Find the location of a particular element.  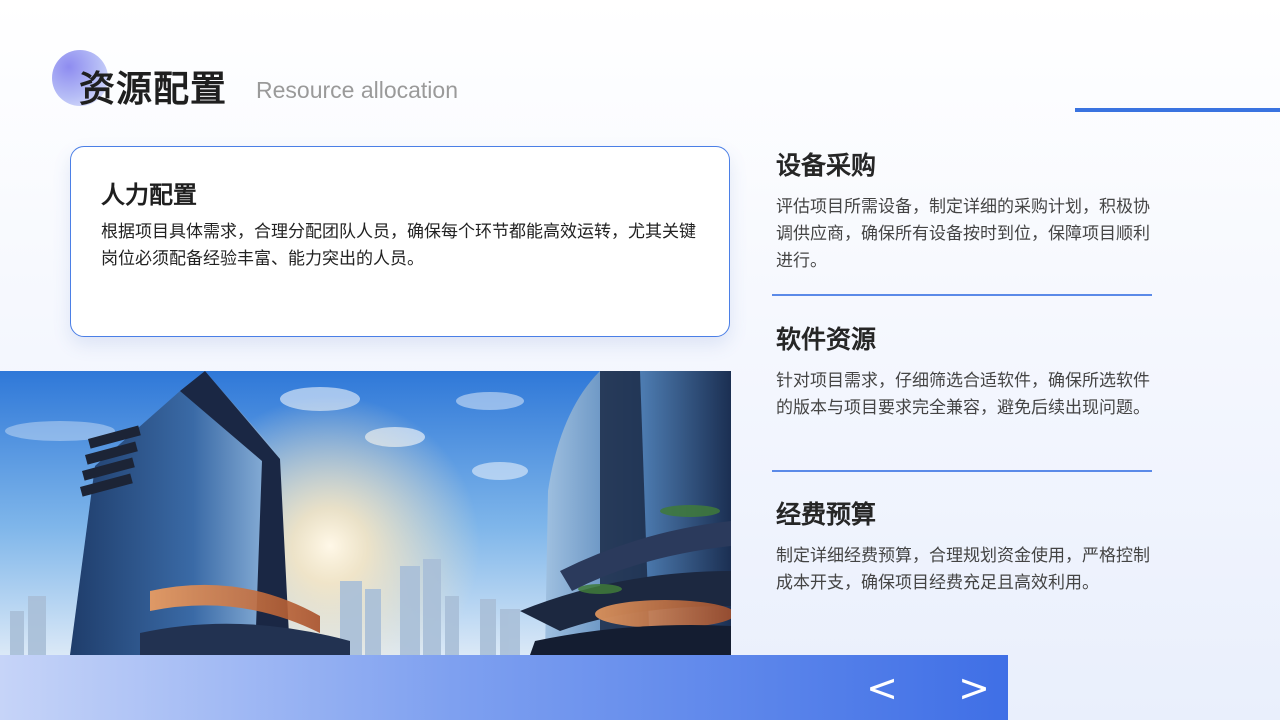

section-title: 软件资源 is located at coordinates (826, 339).